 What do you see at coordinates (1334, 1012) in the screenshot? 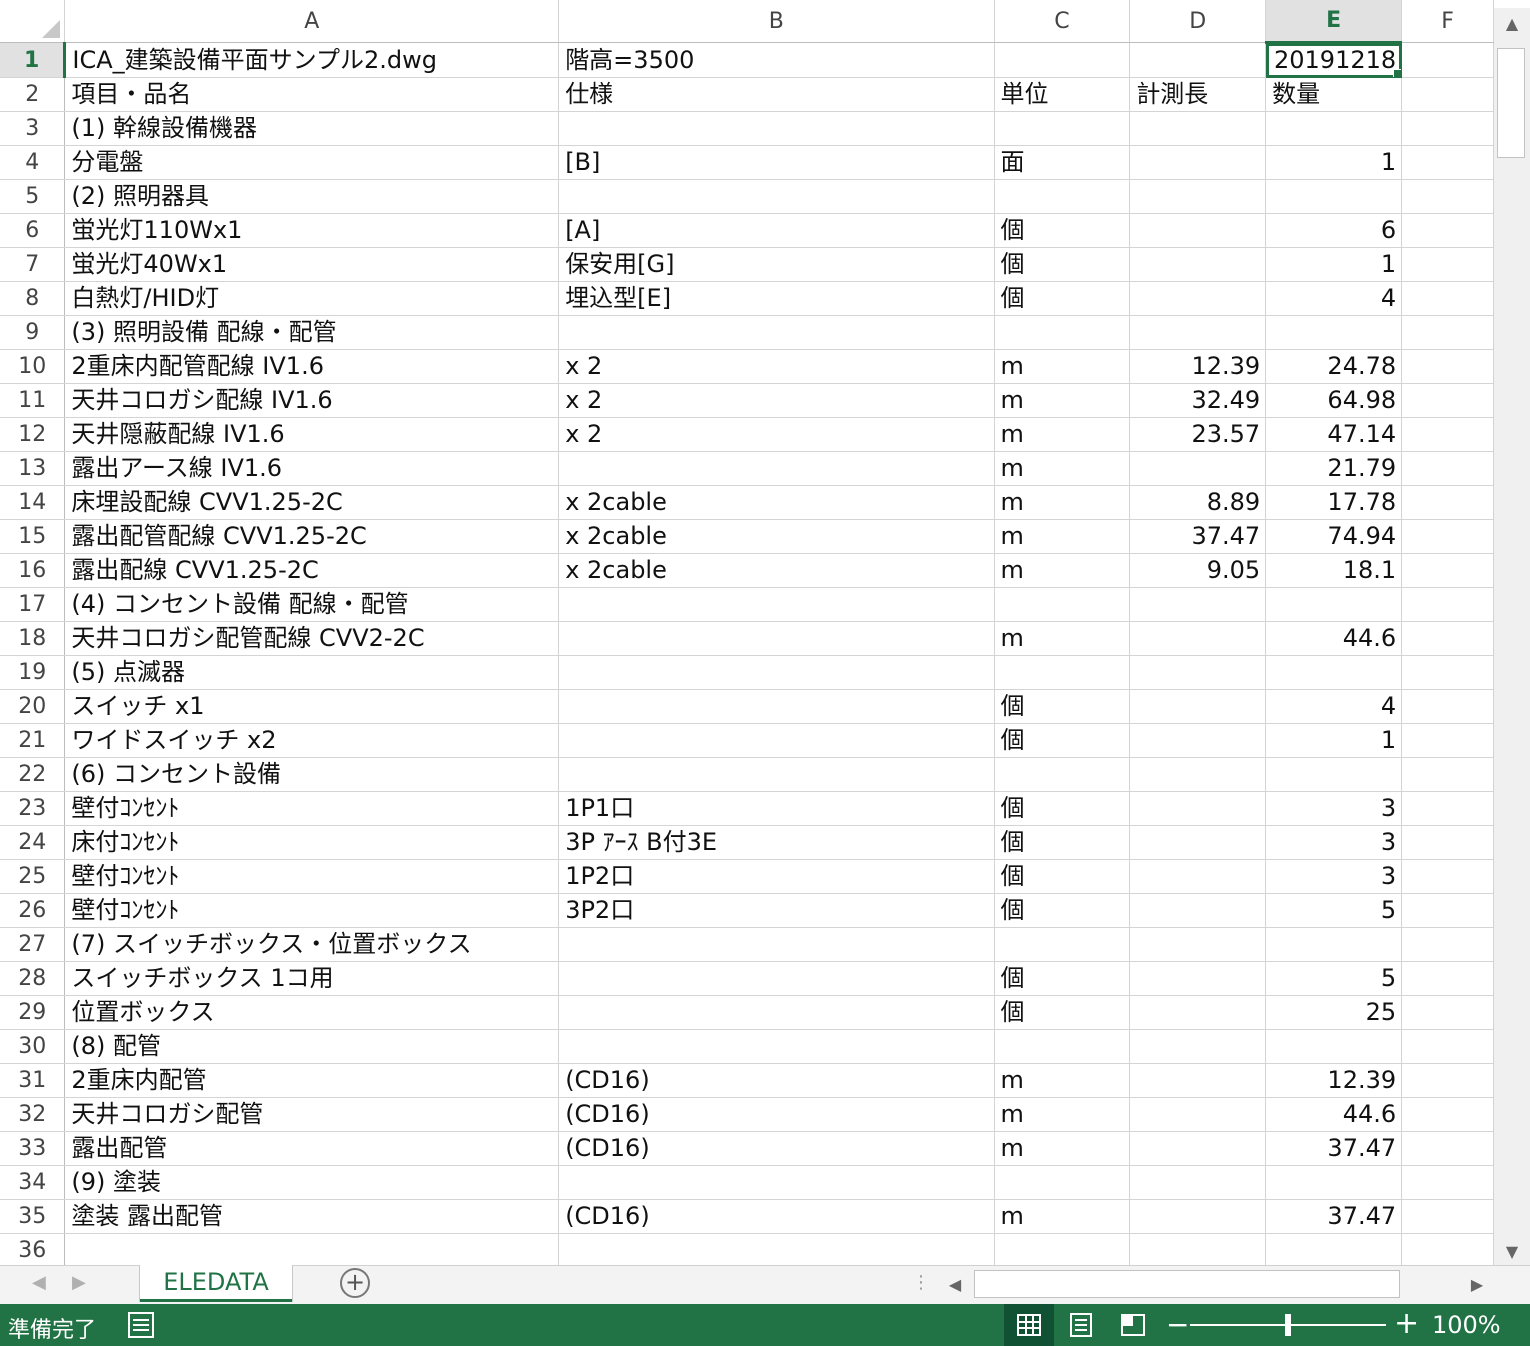
I see `cell-e29: 25` at bounding box center [1334, 1012].